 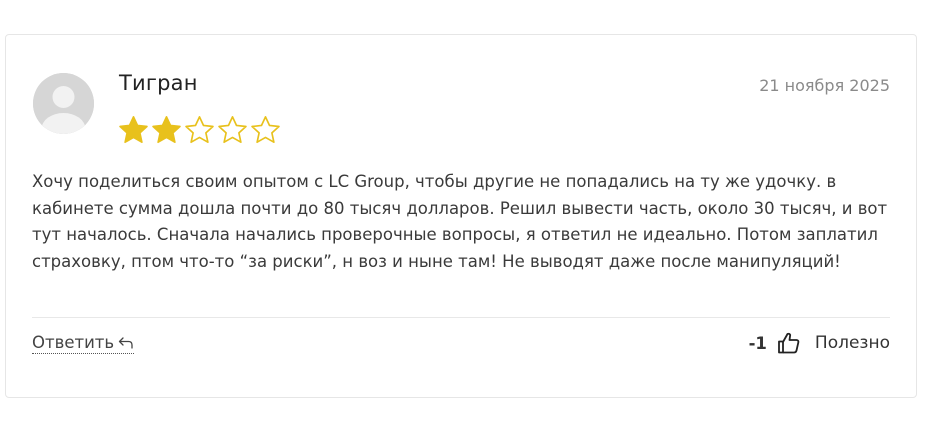 I want to click on helpful-button: Полезно, so click(x=852, y=343).